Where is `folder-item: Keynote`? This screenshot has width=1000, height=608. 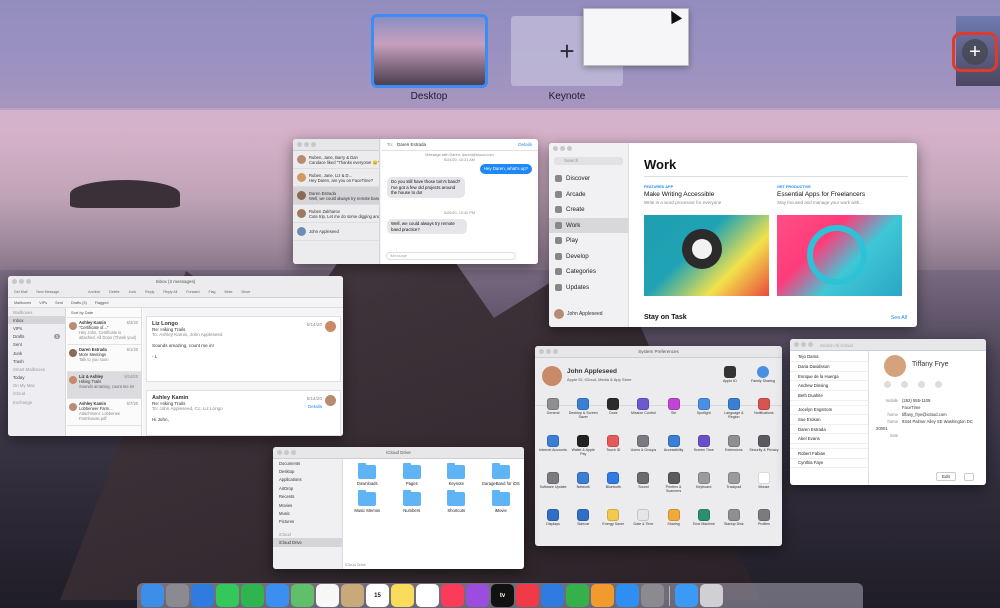
folder-item: Keynote is located at coordinates (456, 474).